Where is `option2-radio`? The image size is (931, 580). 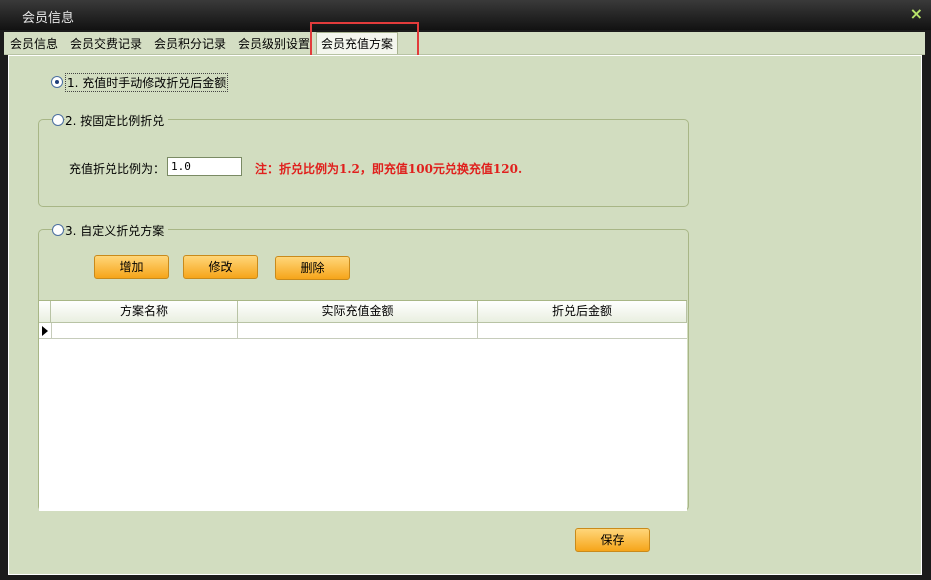 option2-radio is located at coordinates (58, 120).